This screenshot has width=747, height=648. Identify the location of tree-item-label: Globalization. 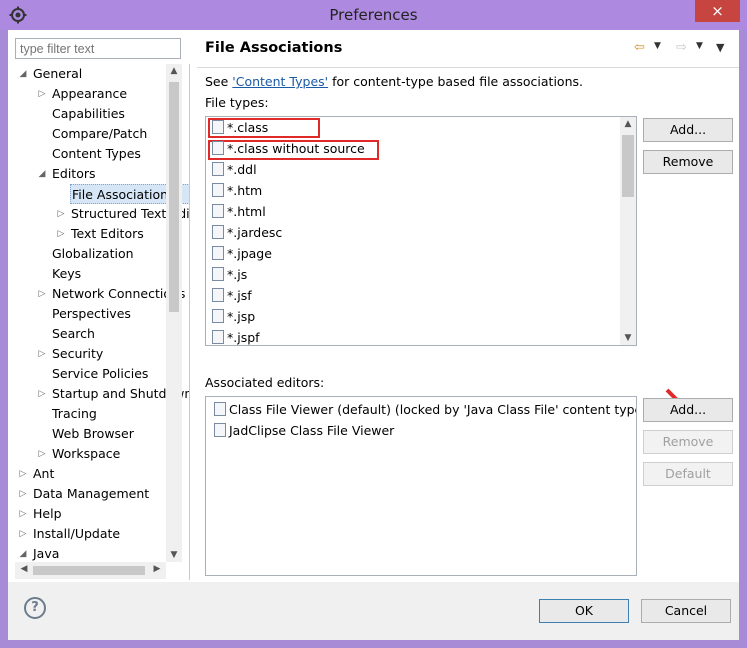
(93, 253).